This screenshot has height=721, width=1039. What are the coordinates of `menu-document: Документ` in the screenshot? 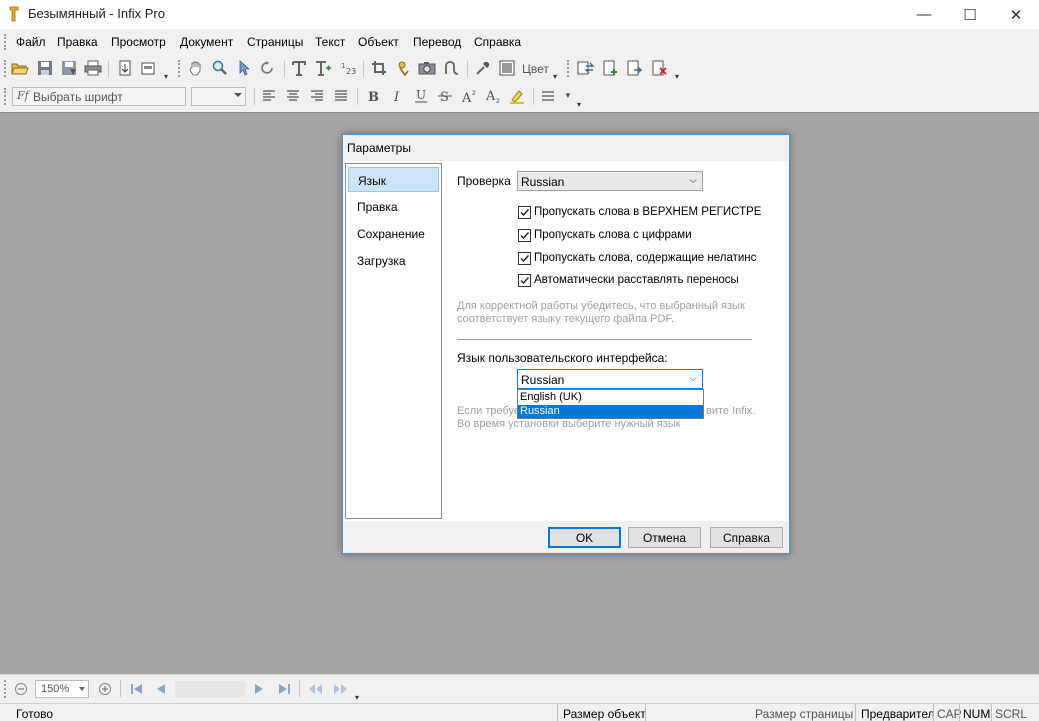 It's located at (206, 42).